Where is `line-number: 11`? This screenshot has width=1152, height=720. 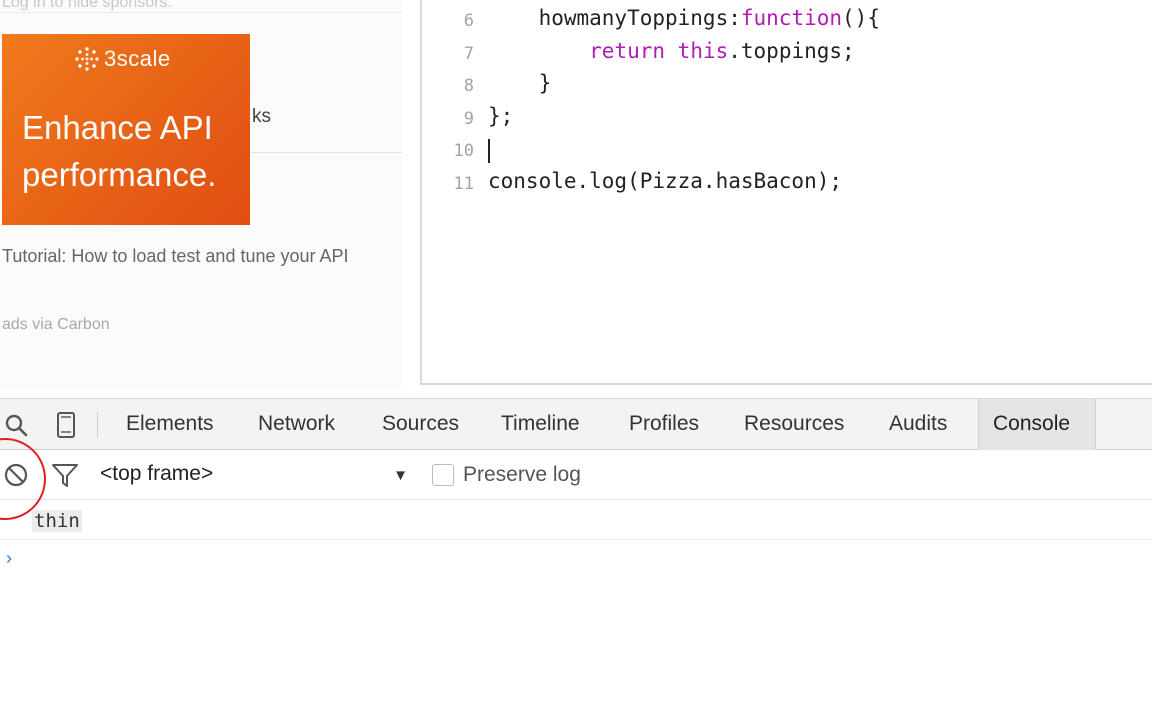 line-number: 11 is located at coordinates (463, 184).